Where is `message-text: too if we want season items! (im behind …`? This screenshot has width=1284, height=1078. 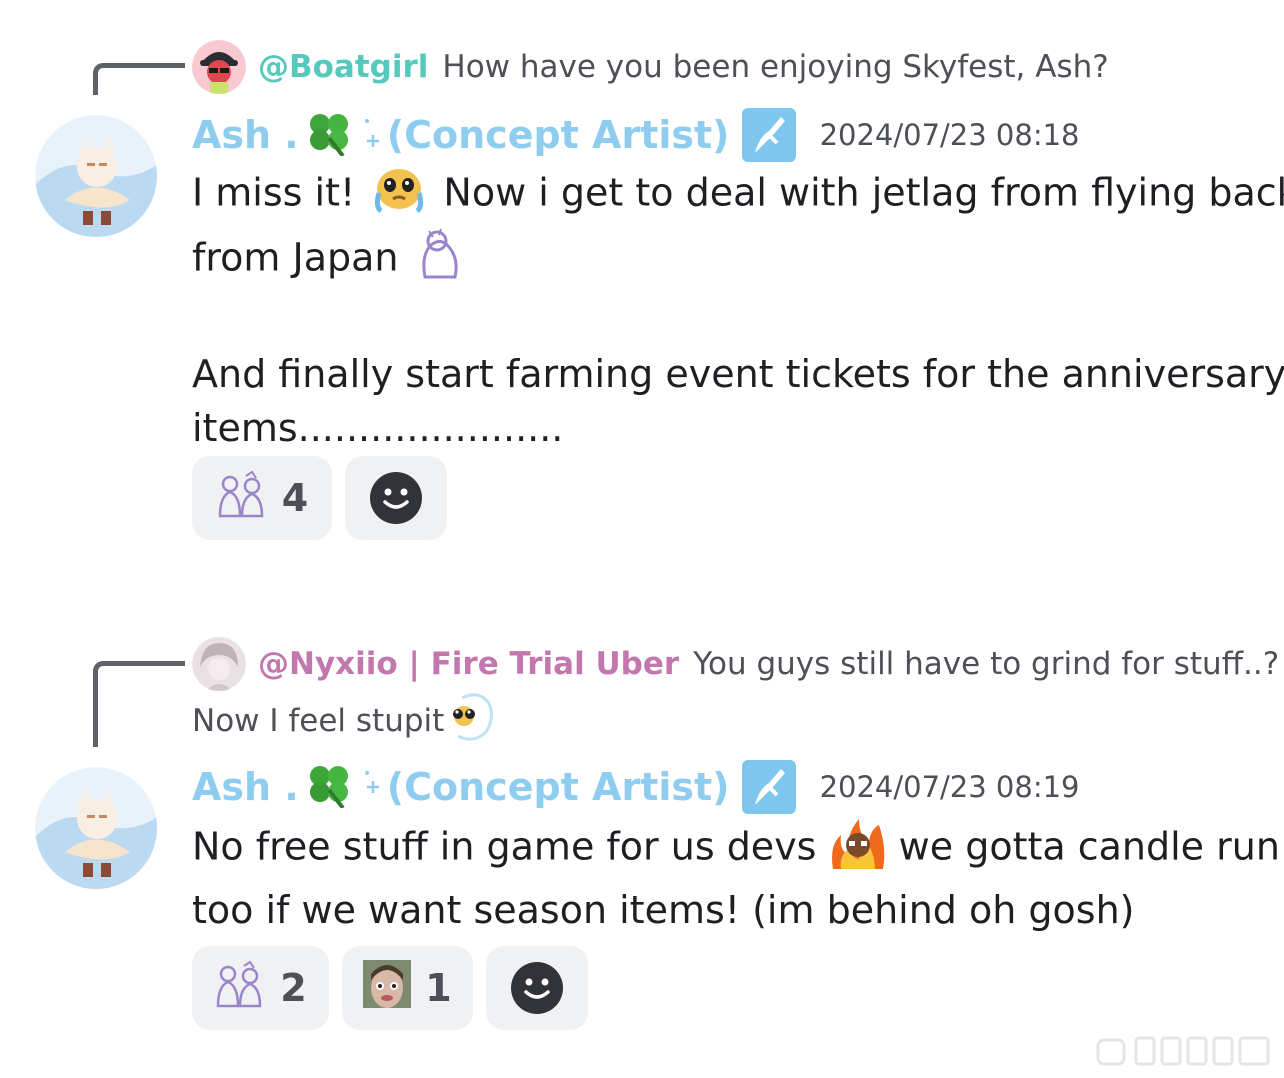 message-text: too if we want season items! (im behind … is located at coordinates (663, 910).